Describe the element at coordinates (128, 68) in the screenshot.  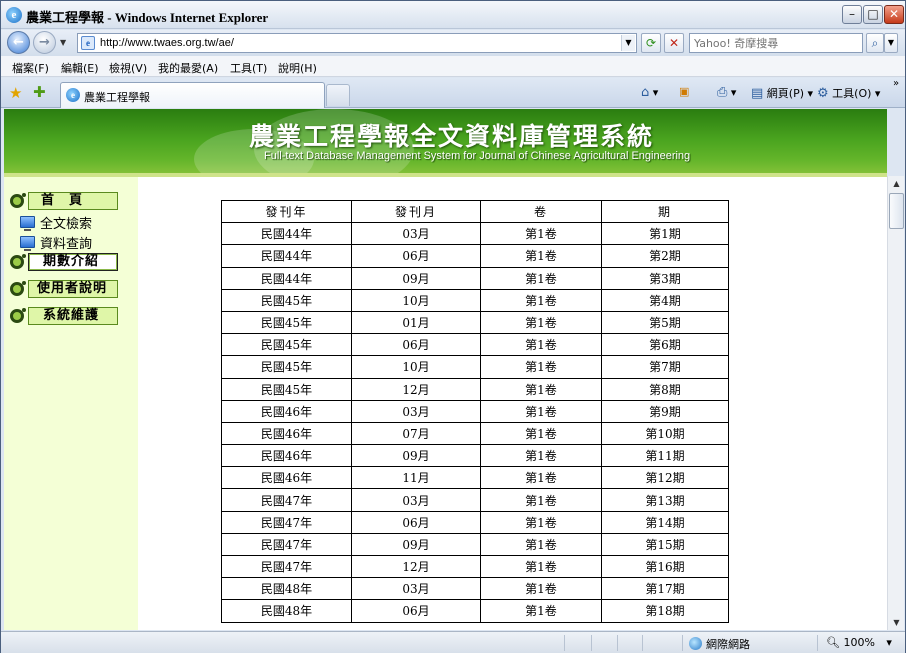
I see `menu-view: 檢視(V)` at that location.